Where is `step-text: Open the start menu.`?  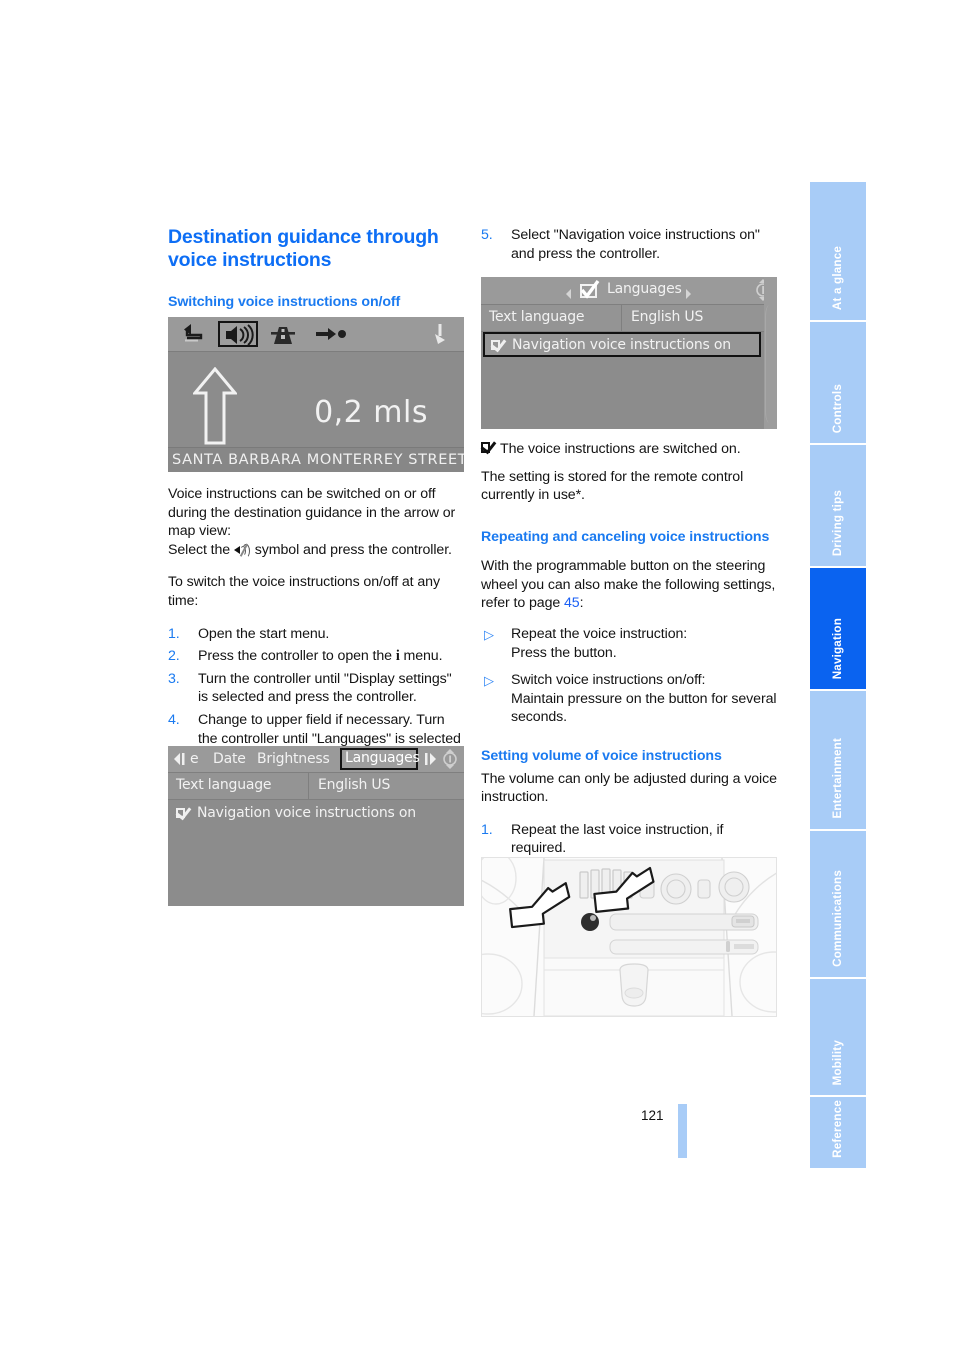 step-text: Open the start menu. is located at coordinates (264, 633).